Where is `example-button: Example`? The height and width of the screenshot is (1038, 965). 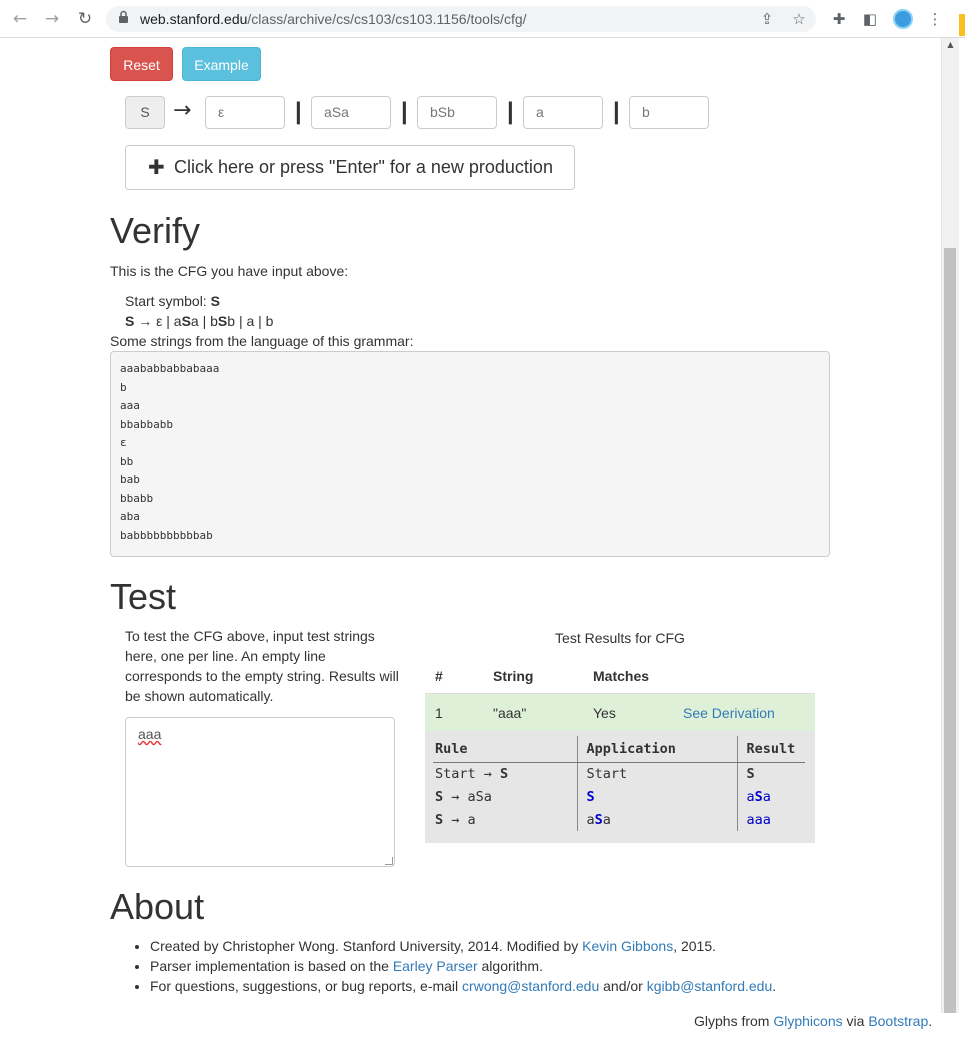 example-button: Example is located at coordinates (221, 64).